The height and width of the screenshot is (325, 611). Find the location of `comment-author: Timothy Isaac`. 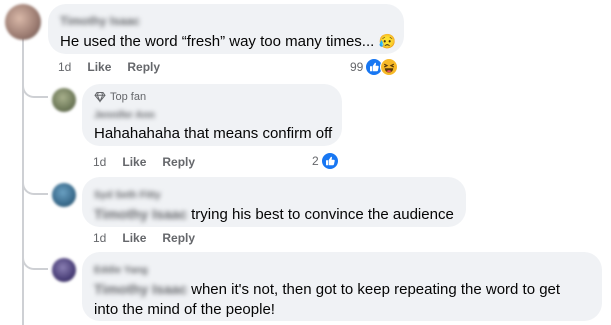

comment-author: Timothy Isaac is located at coordinates (100, 21).